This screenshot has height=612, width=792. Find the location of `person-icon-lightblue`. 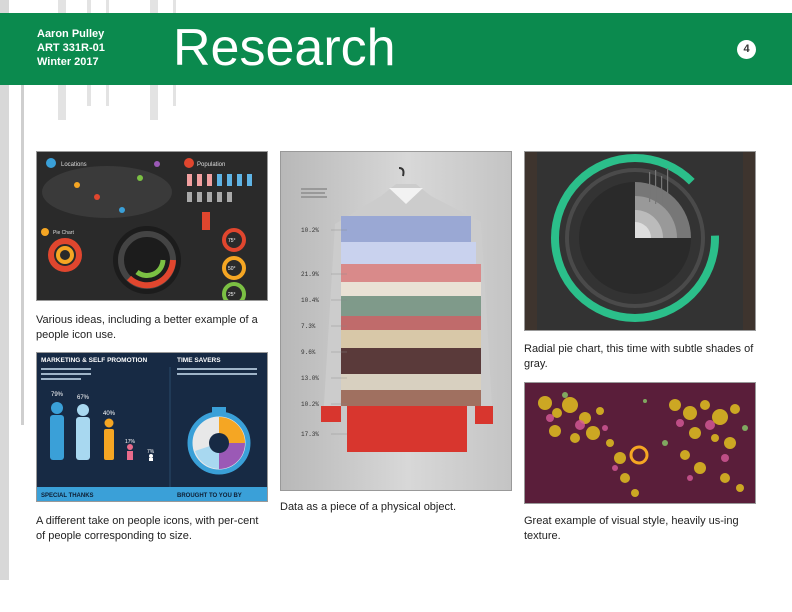

person-icon-lightblue is located at coordinates (83, 432).